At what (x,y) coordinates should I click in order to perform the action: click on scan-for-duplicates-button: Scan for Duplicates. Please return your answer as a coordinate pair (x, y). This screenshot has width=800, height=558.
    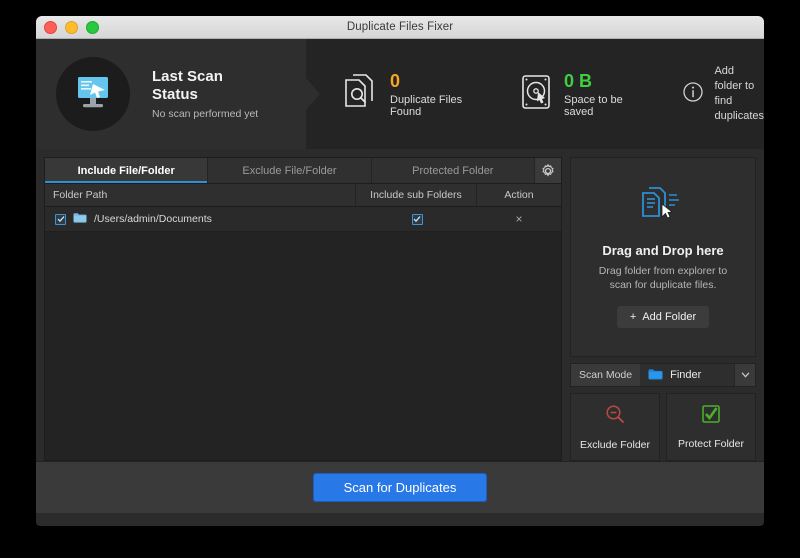
    Looking at the image, I should click on (400, 487).